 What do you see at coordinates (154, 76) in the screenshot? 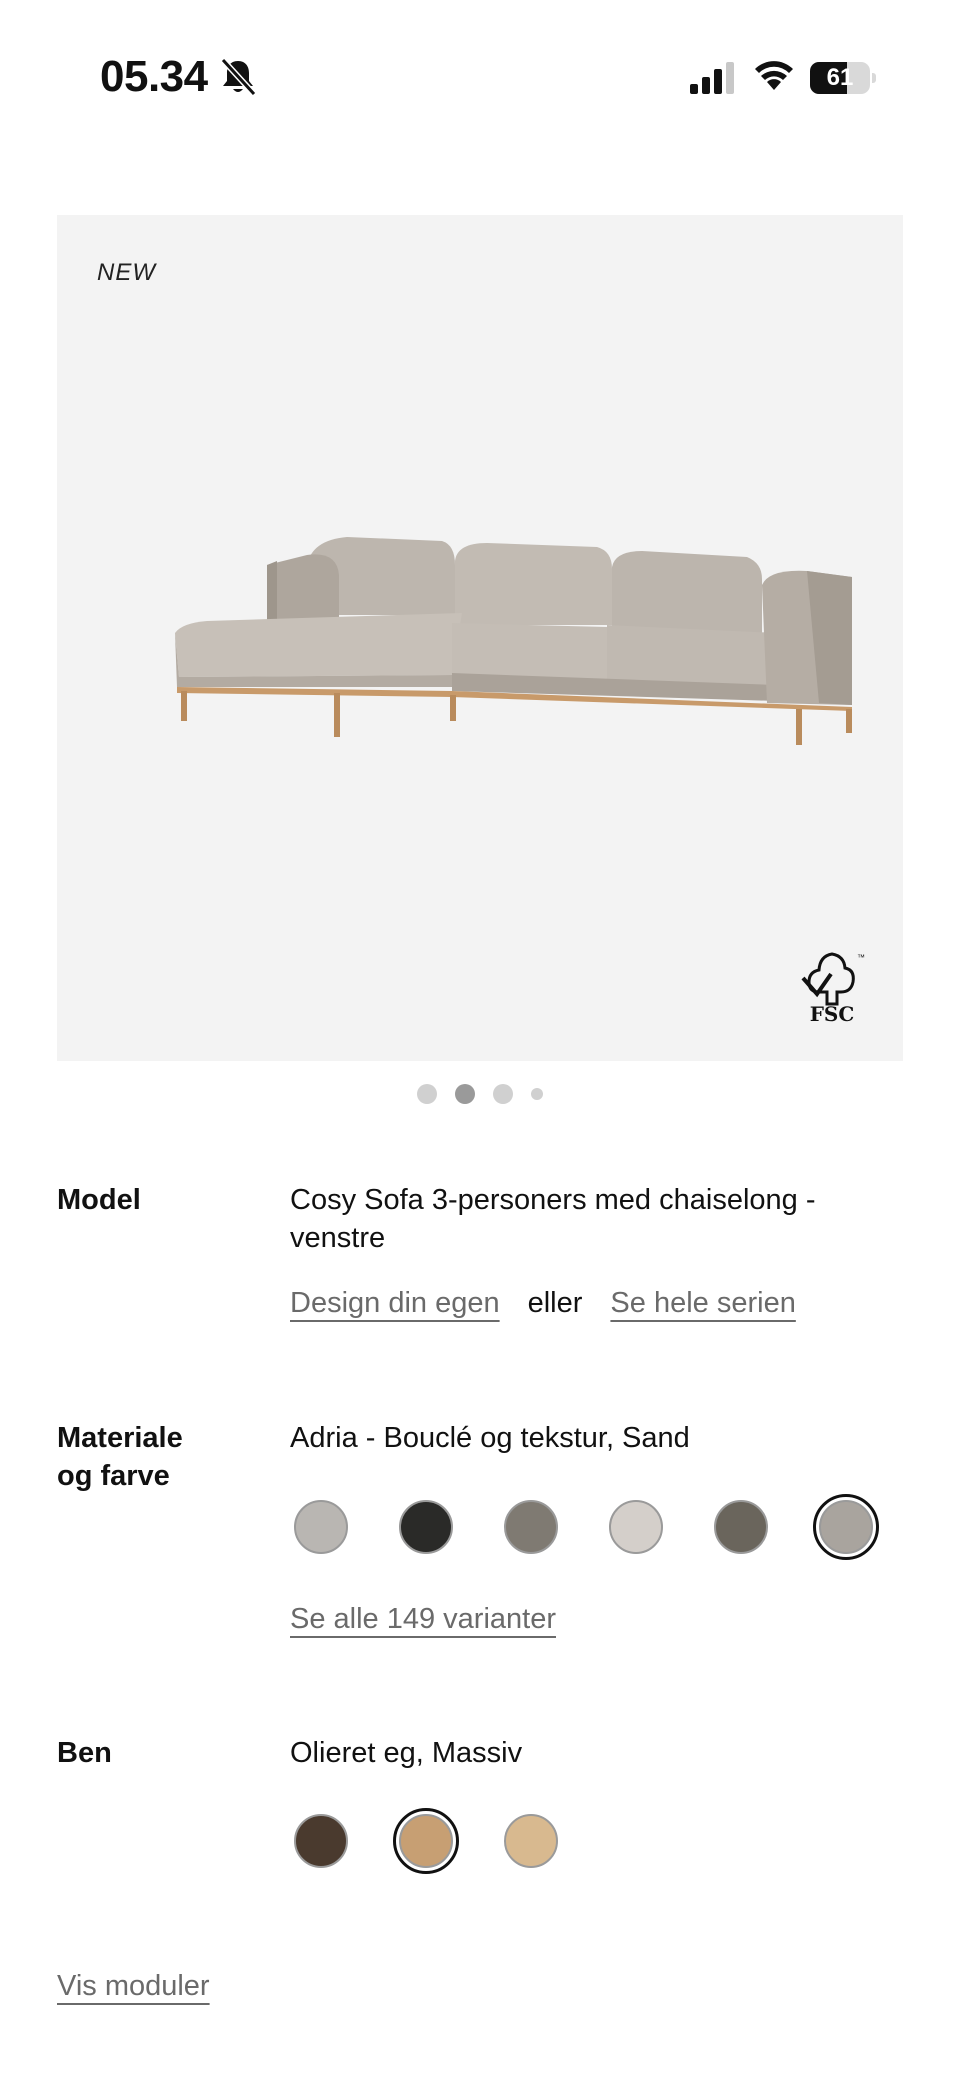
I see `status-time: 05.34` at bounding box center [154, 76].